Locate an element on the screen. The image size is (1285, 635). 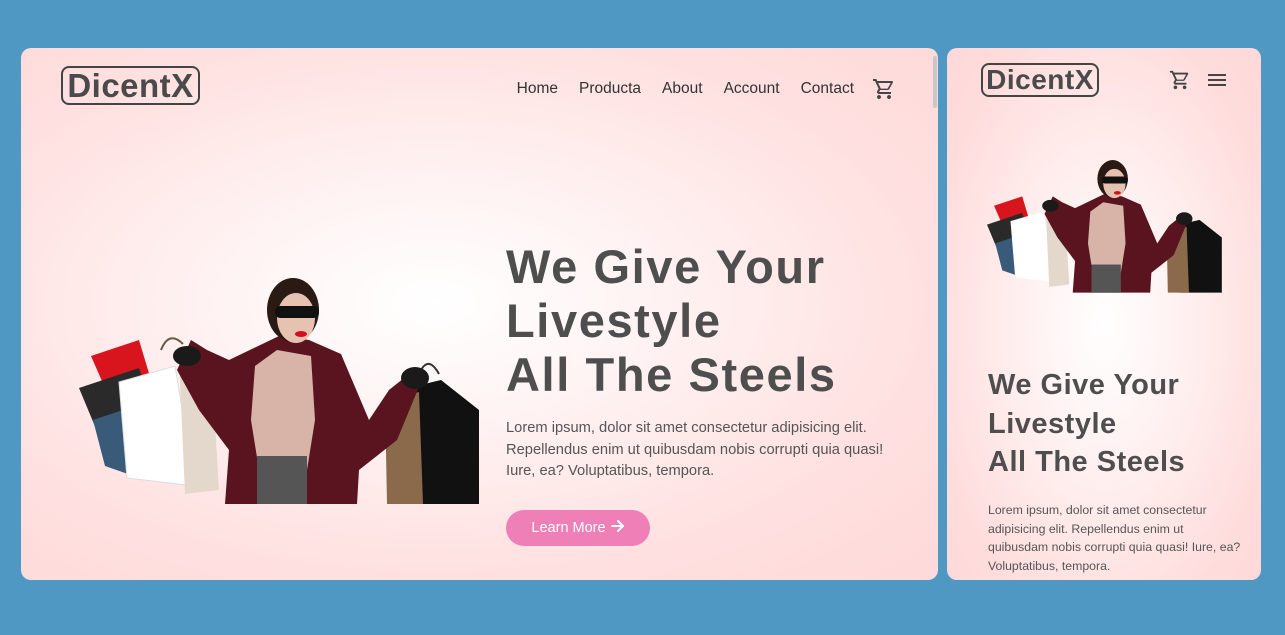
main-nav: Home Producta About Account Contact is located at coordinates (696, 89).